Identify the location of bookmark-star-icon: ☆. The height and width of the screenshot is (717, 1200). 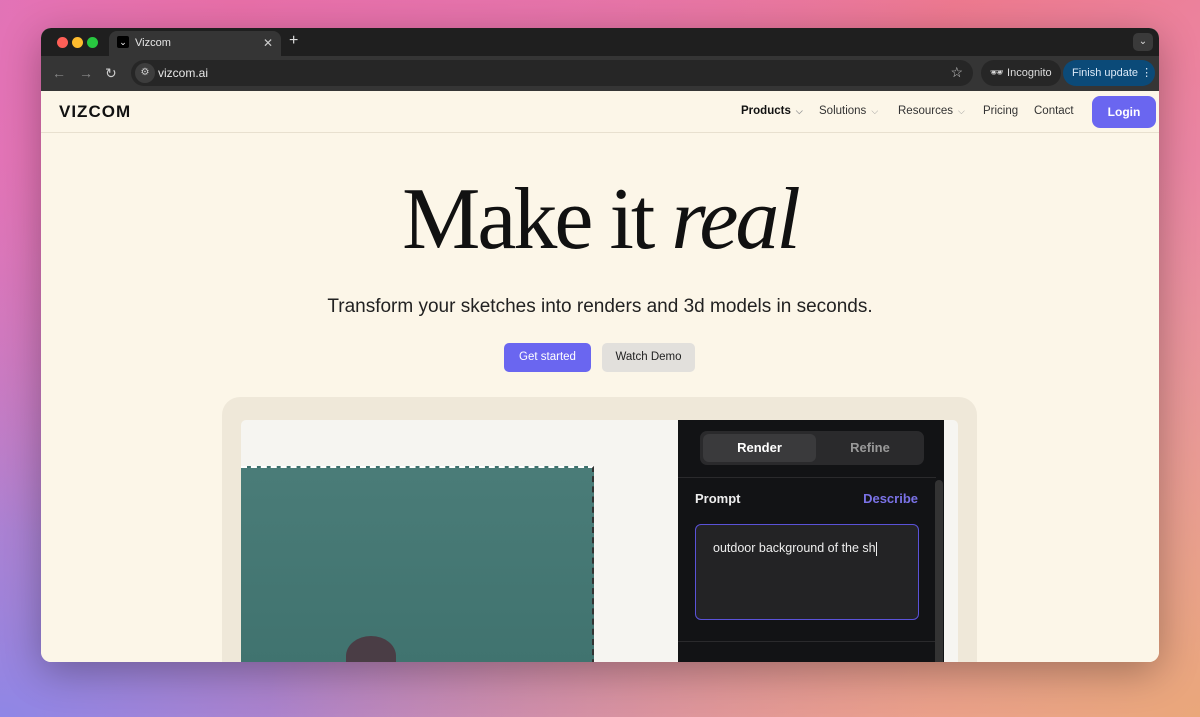
(956, 72).